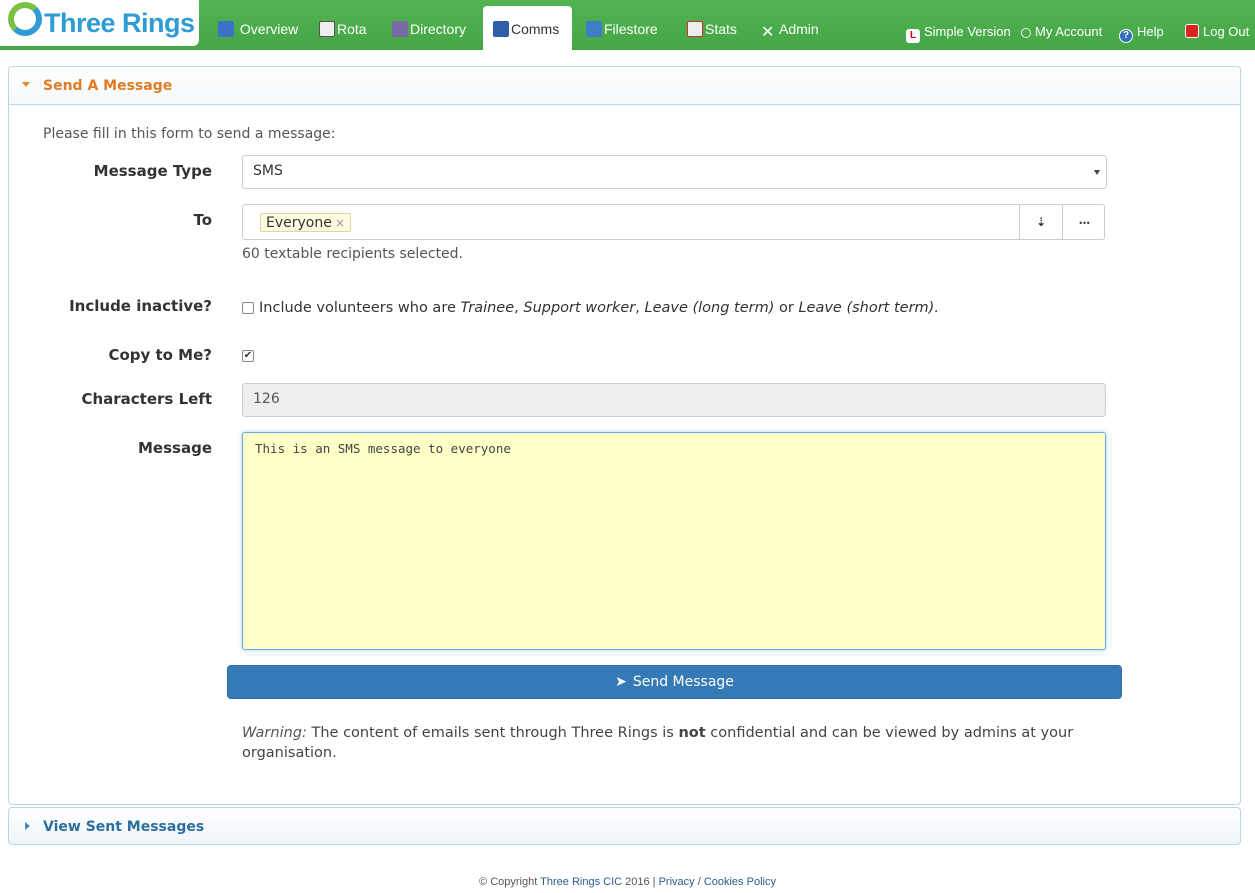 The width and height of the screenshot is (1255, 893). Describe the element at coordinates (299, 223) in the screenshot. I see `chip-label: Everyone` at that location.